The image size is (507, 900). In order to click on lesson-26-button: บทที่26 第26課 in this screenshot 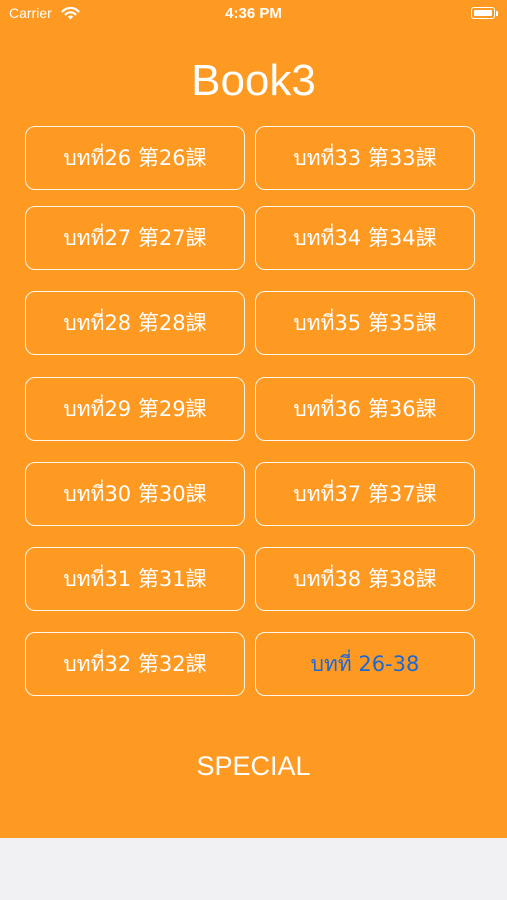, I will do `click(135, 158)`.